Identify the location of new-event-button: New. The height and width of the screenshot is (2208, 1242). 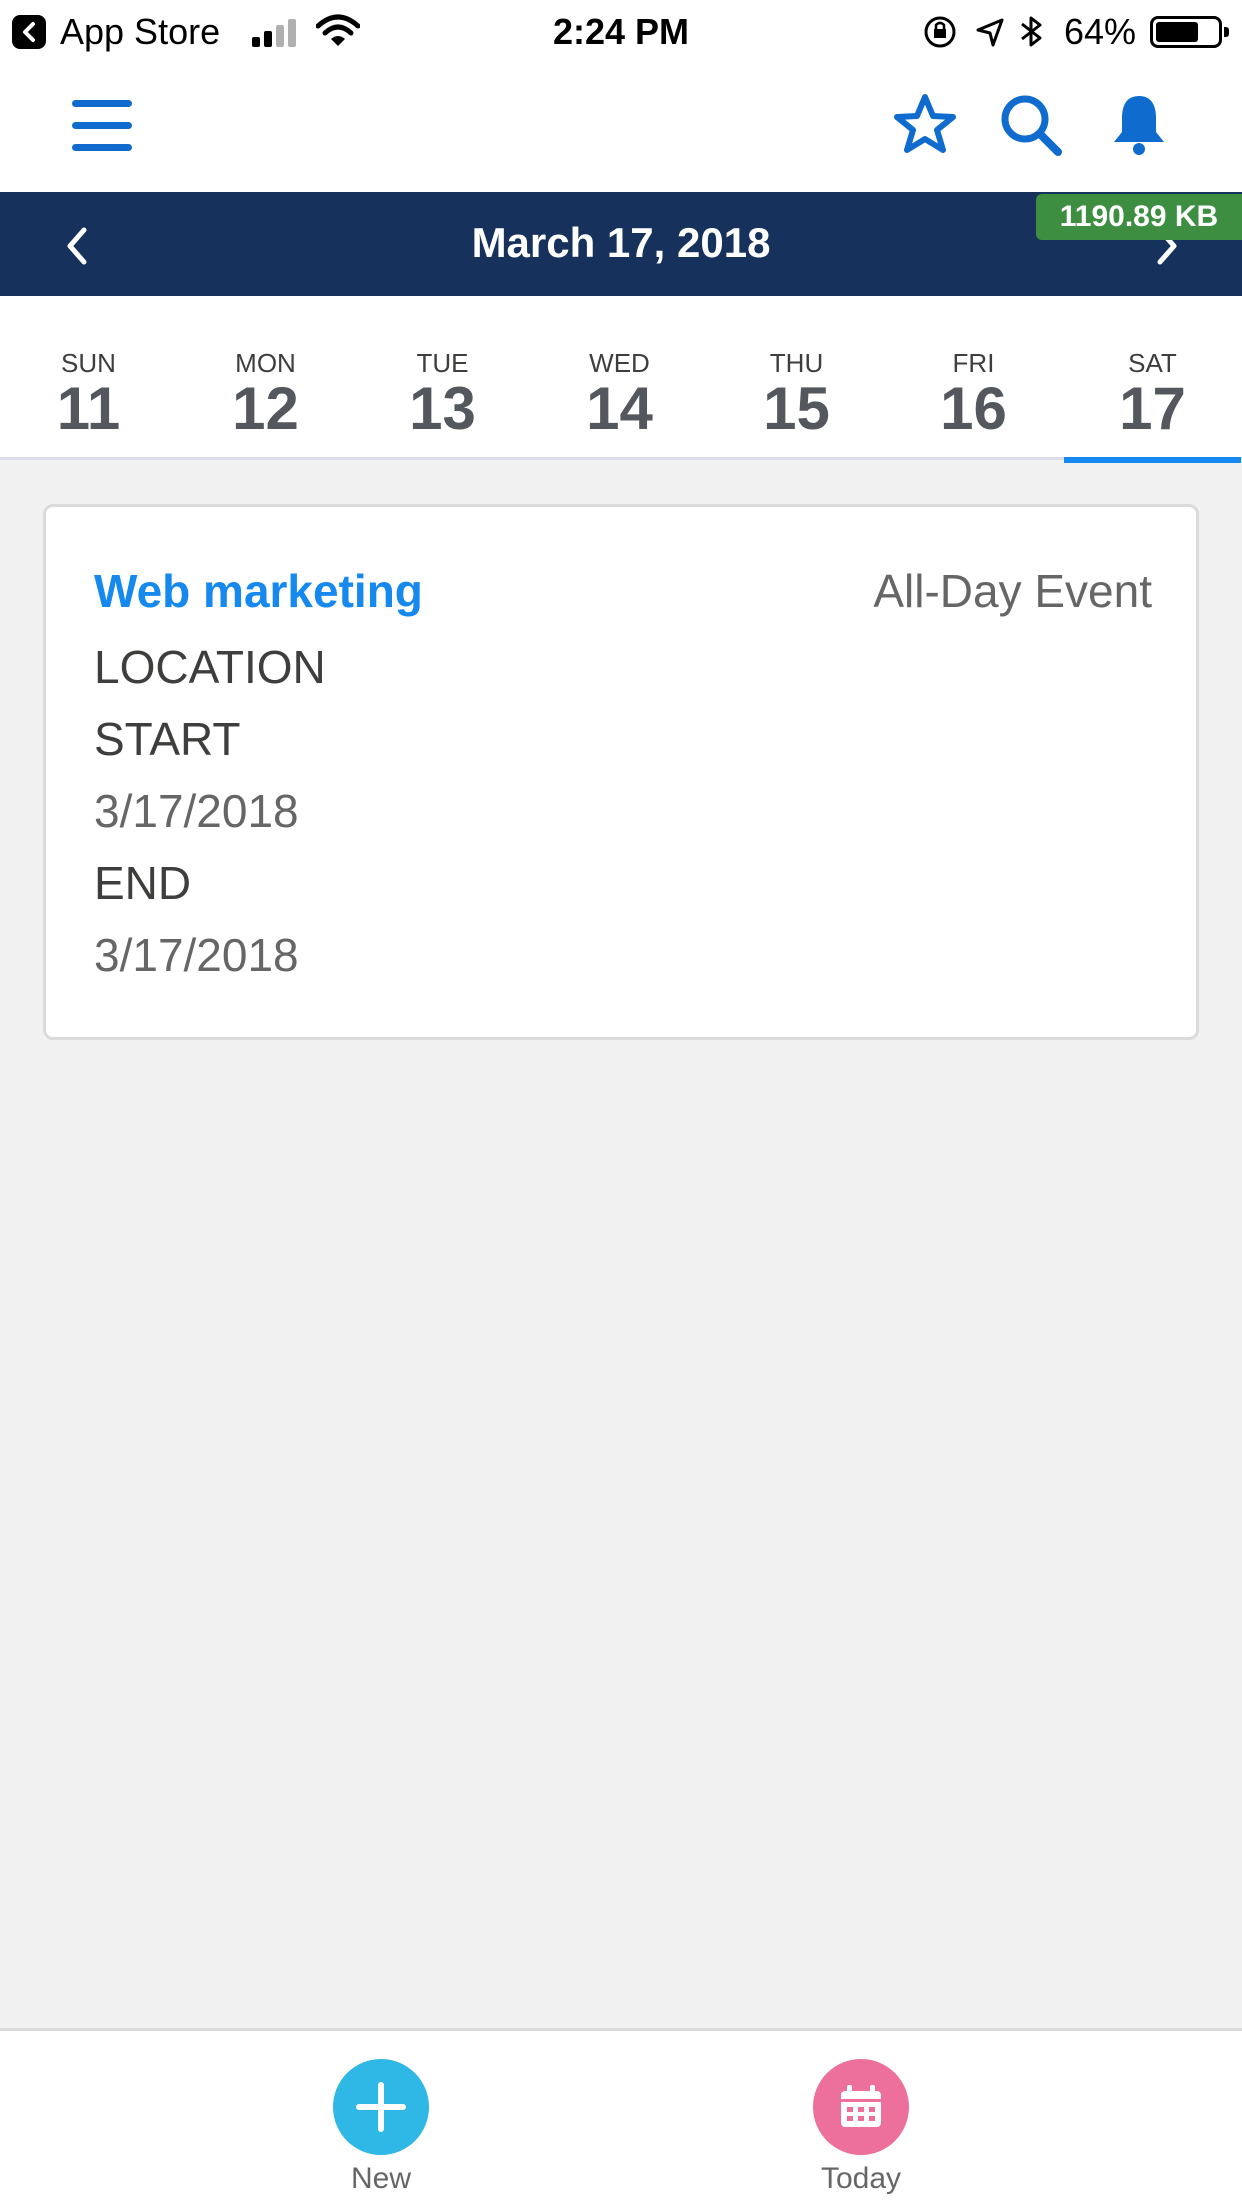
(381, 2128).